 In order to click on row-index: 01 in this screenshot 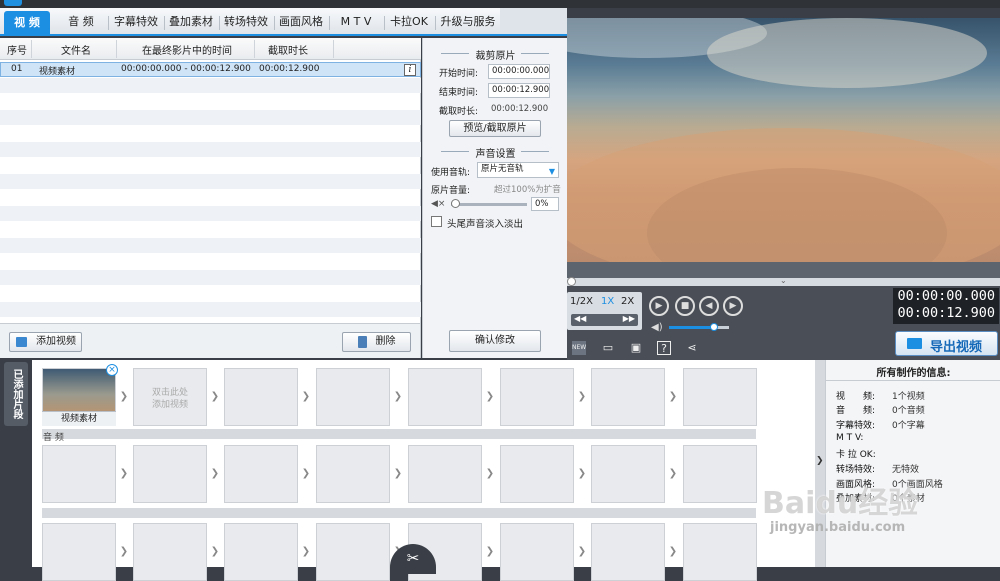, I will do `click(17, 69)`.